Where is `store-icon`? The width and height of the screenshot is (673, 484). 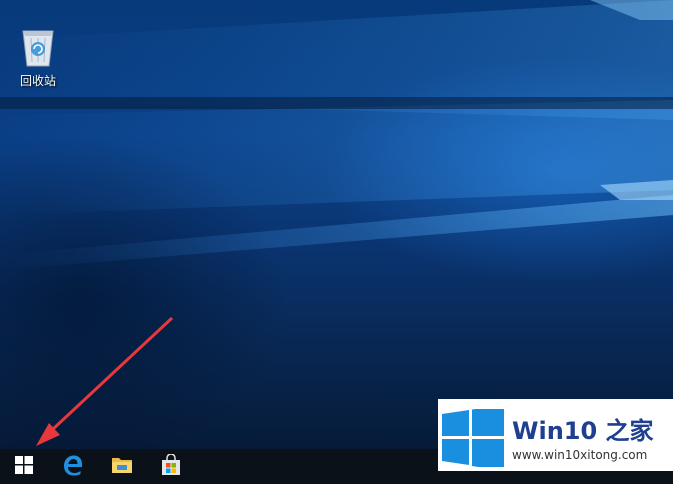 store-icon is located at coordinates (171, 466).